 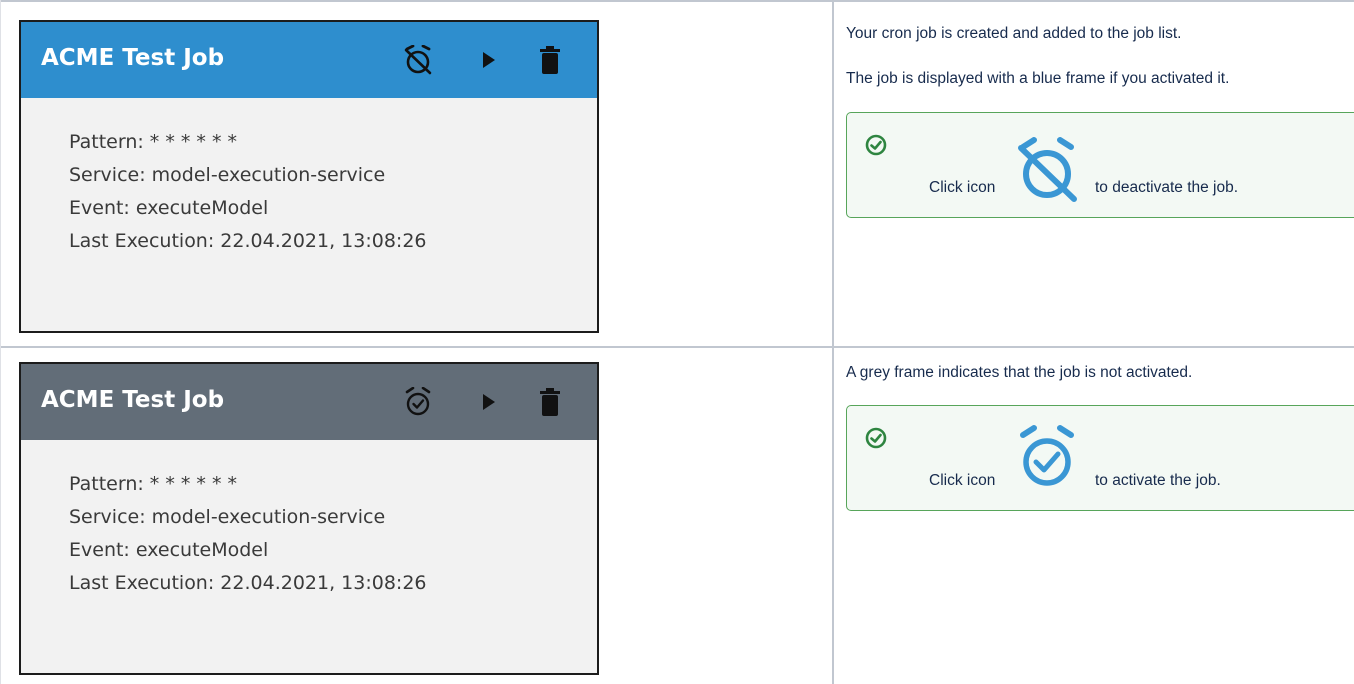 I want to click on table-row-divider, so click(x=677, y=347).